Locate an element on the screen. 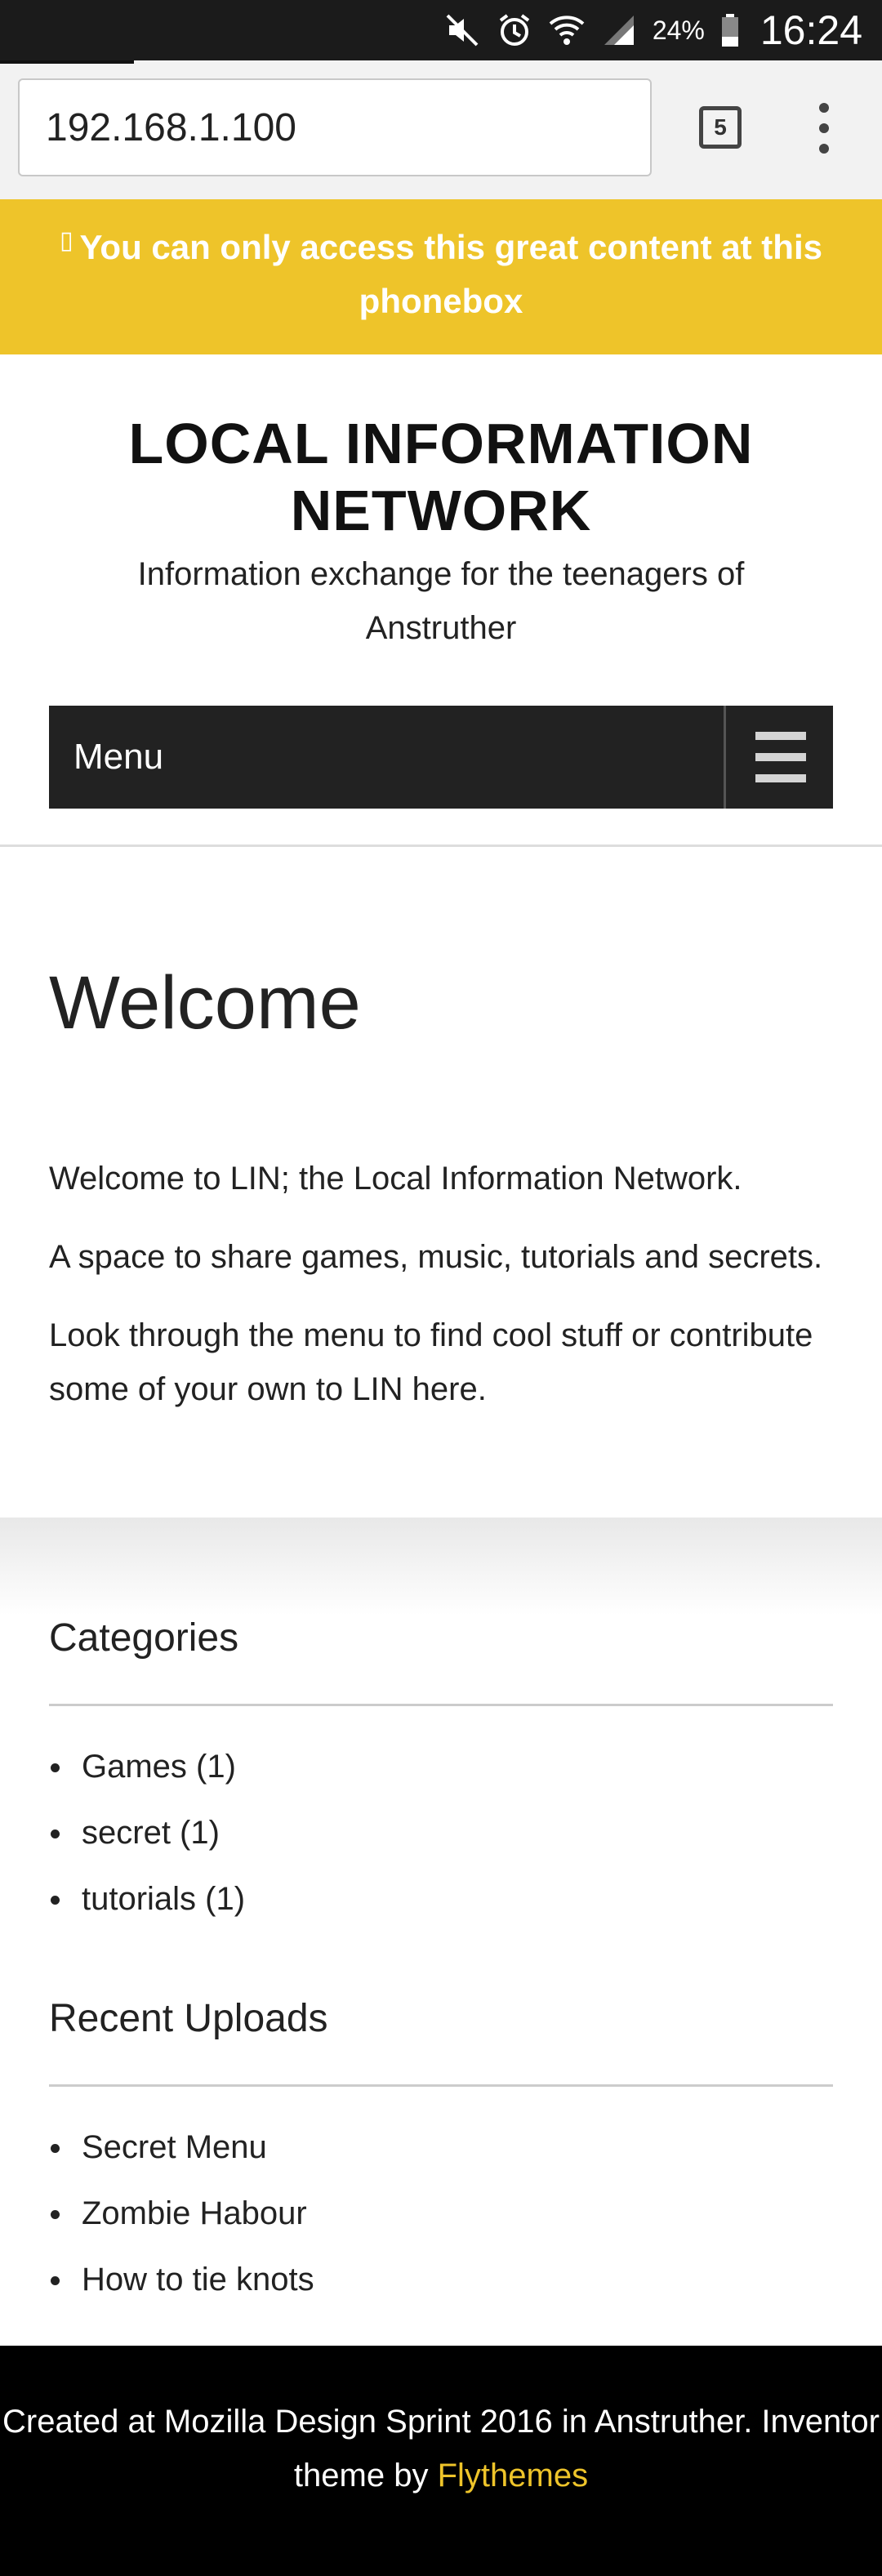 This screenshot has width=882, height=2576. wifi-icon is located at coordinates (567, 30).